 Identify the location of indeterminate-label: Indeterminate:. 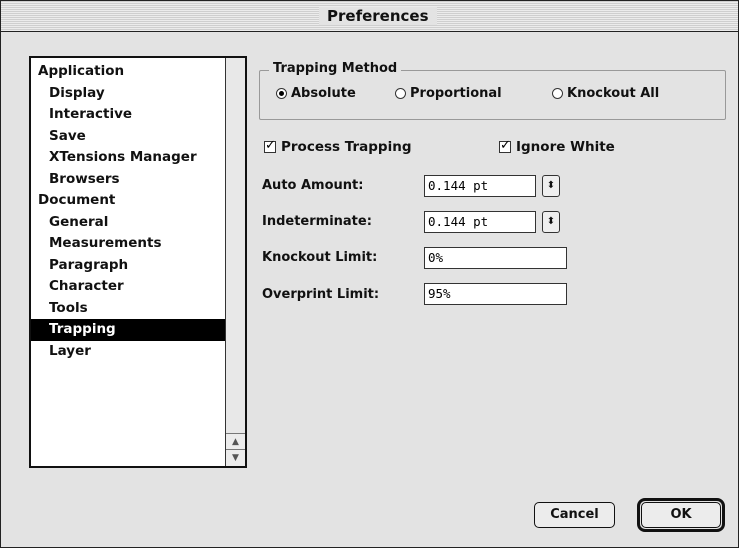
(317, 221).